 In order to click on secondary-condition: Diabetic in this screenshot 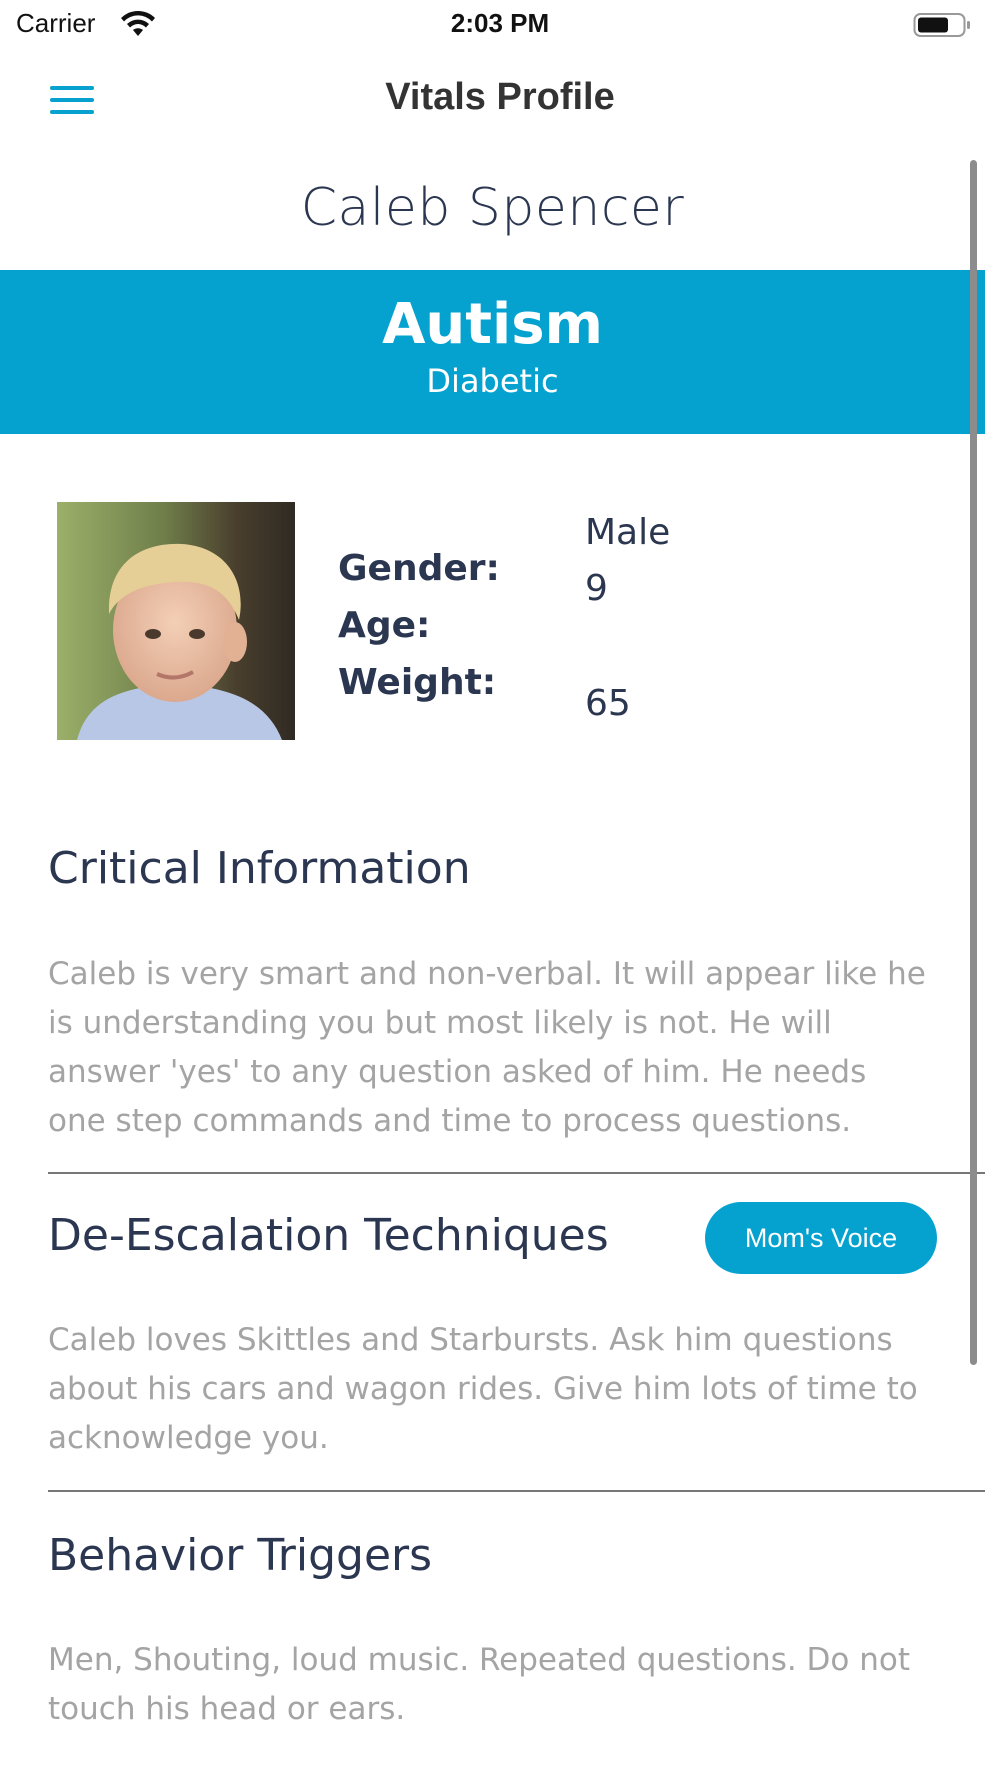, I will do `click(492, 381)`.